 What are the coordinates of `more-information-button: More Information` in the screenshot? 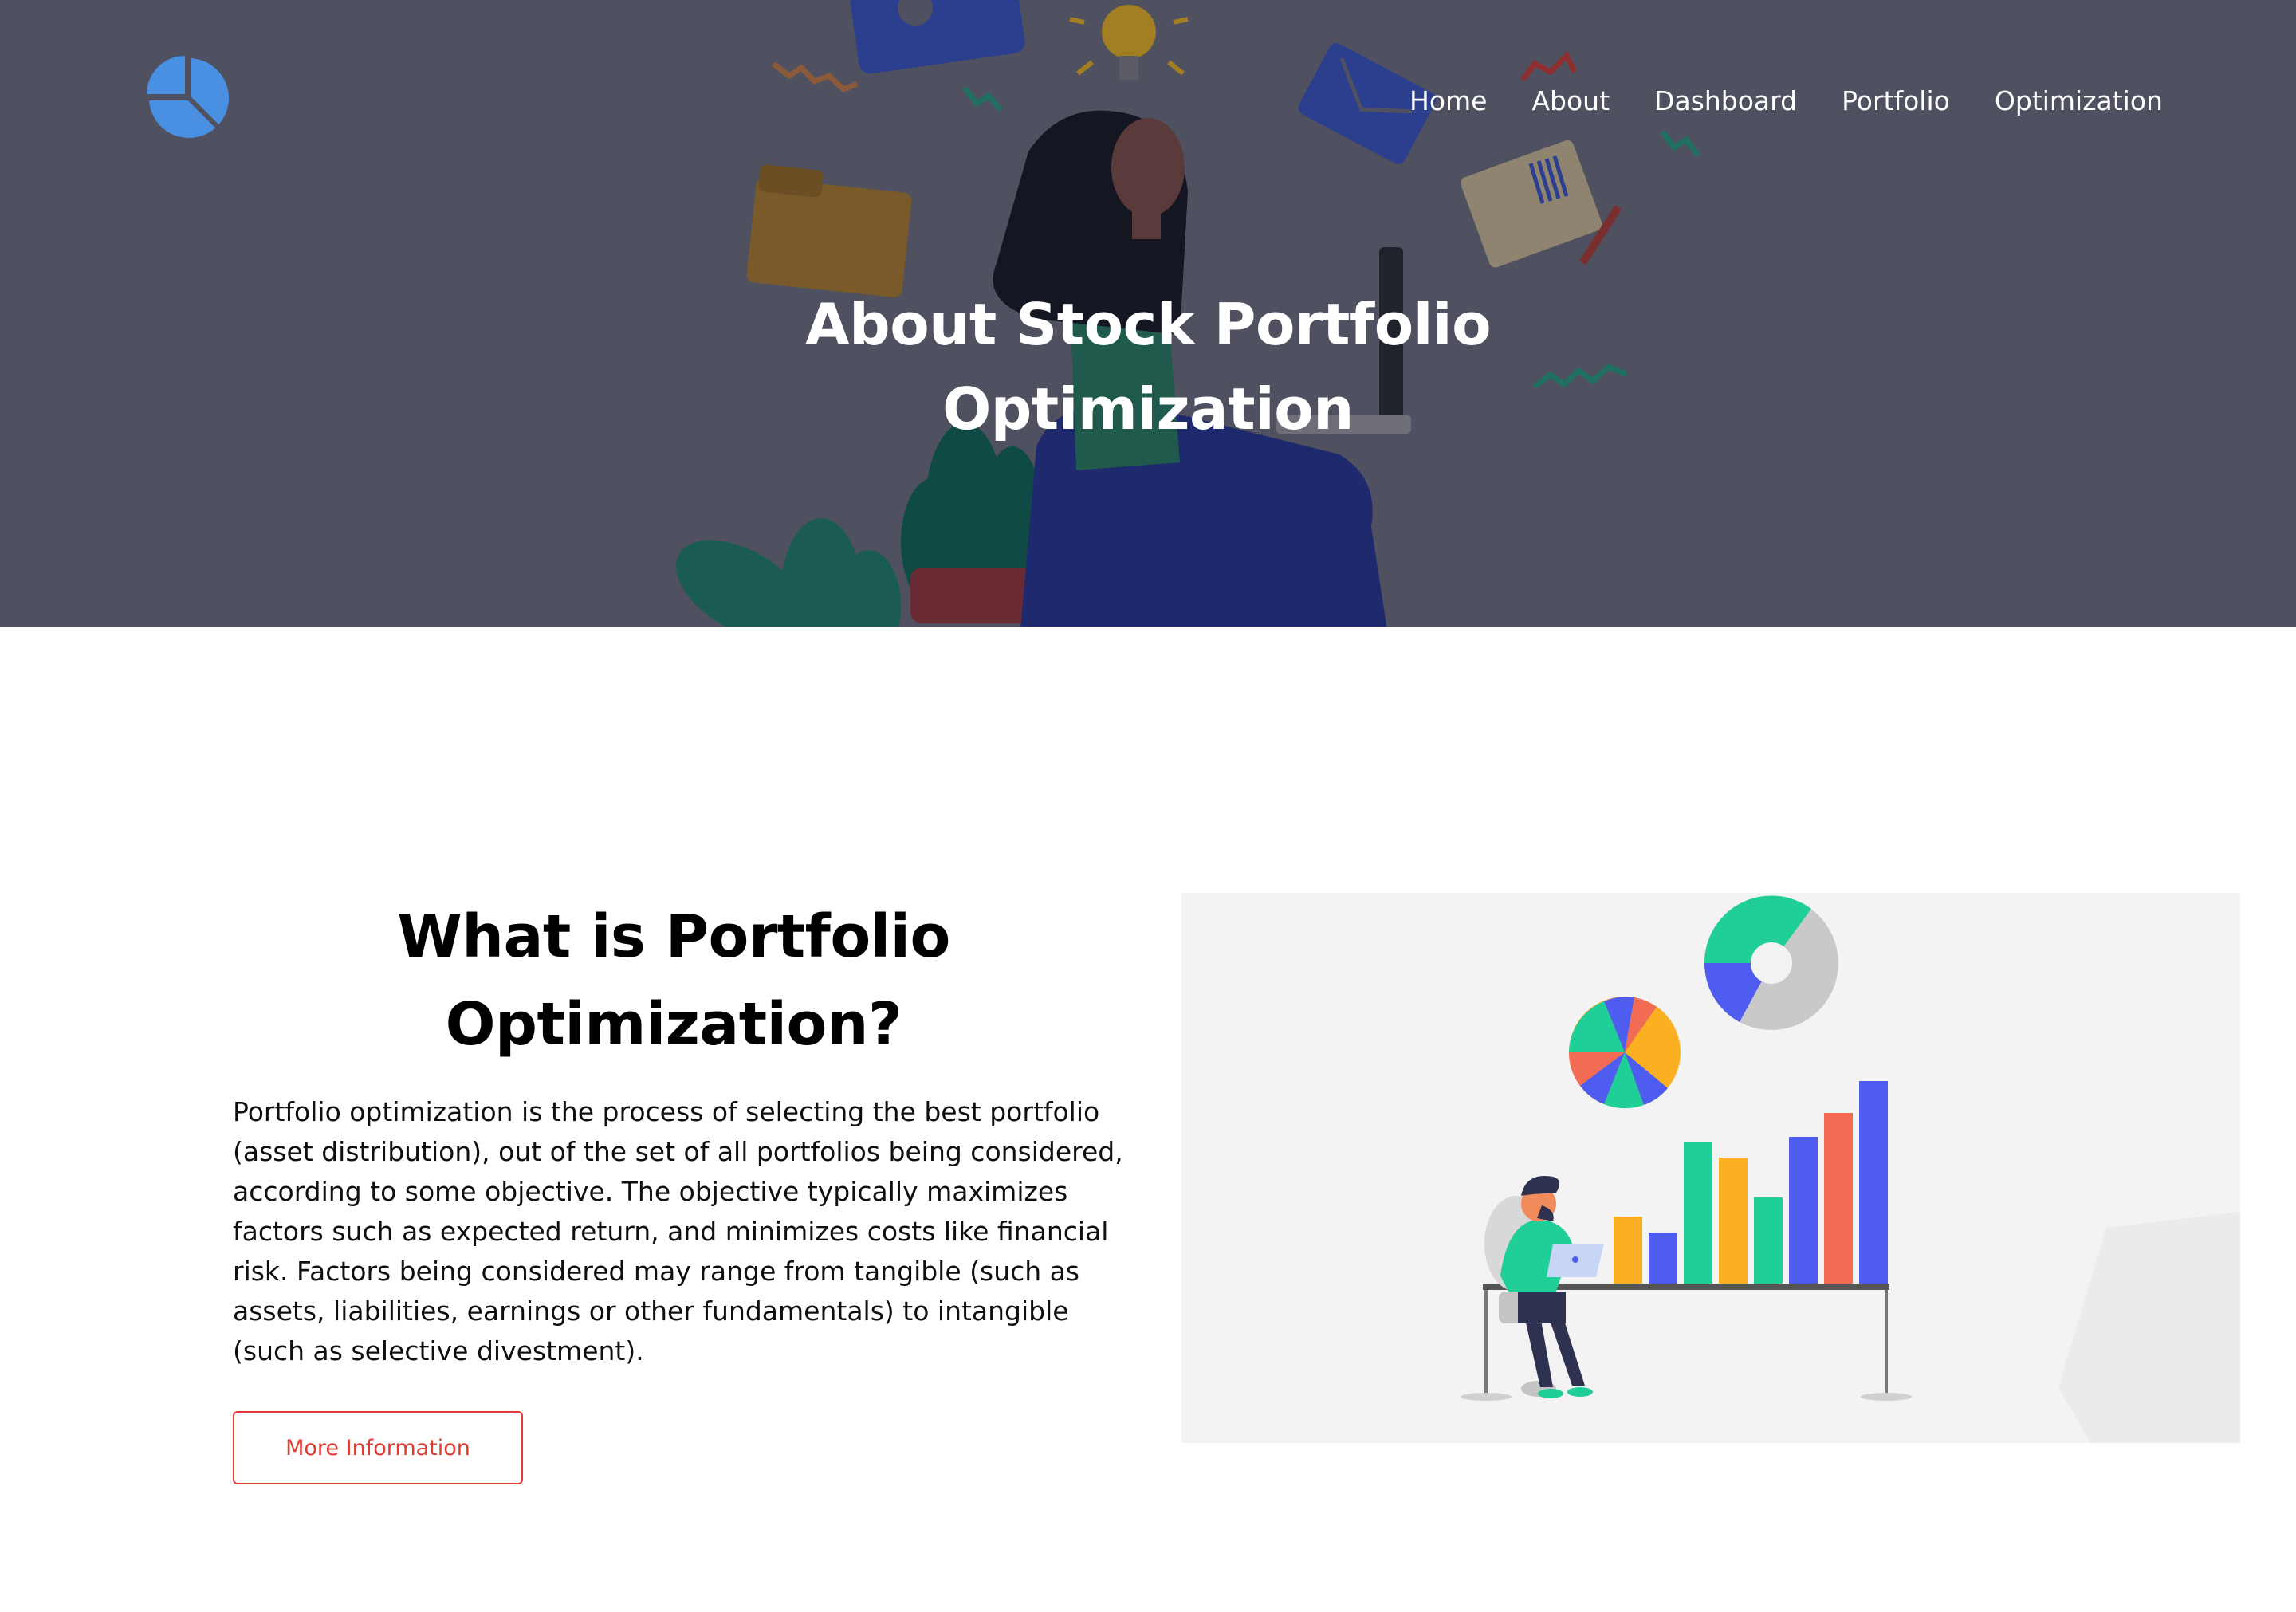 It's located at (378, 1447).